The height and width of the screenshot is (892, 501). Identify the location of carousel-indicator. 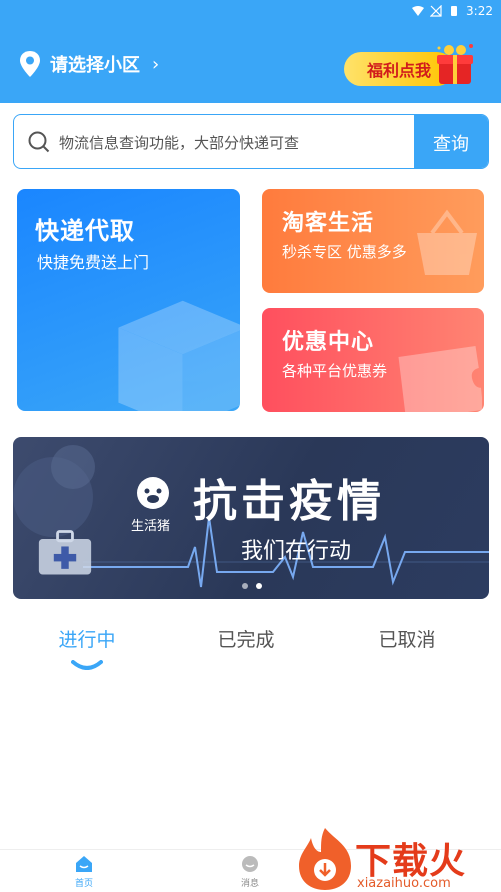
(252, 586).